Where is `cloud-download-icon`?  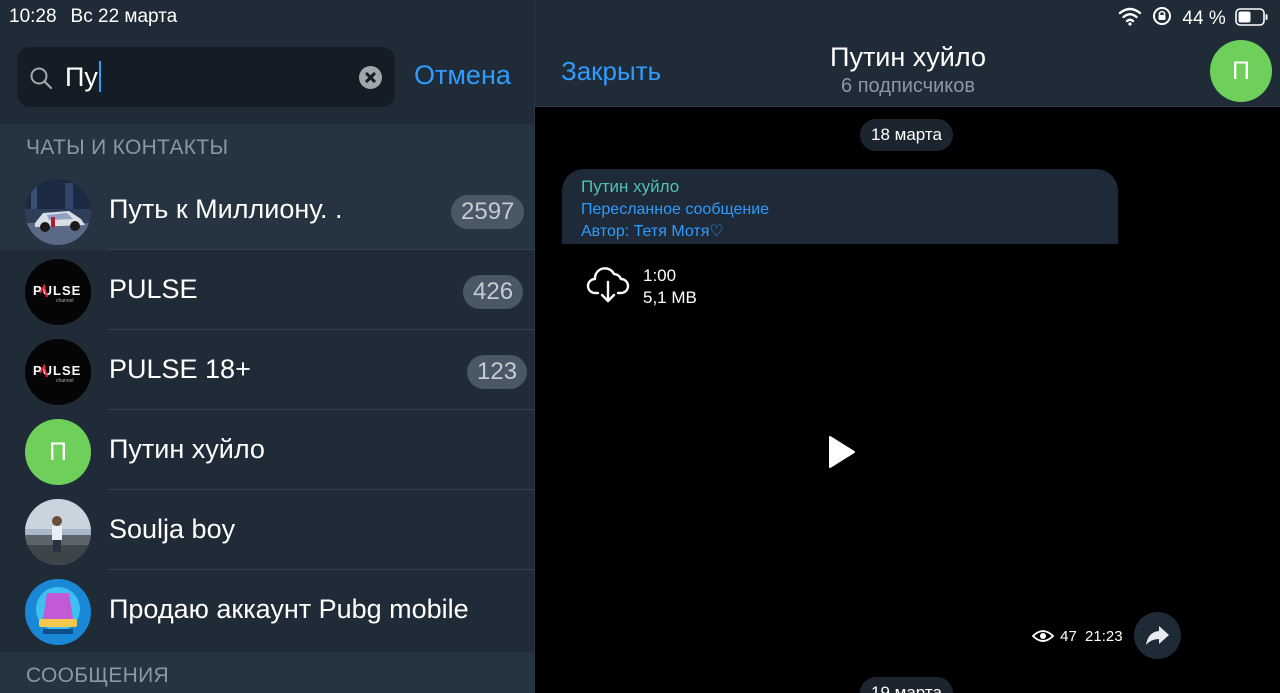 cloud-download-icon is located at coordinates (608, 285).